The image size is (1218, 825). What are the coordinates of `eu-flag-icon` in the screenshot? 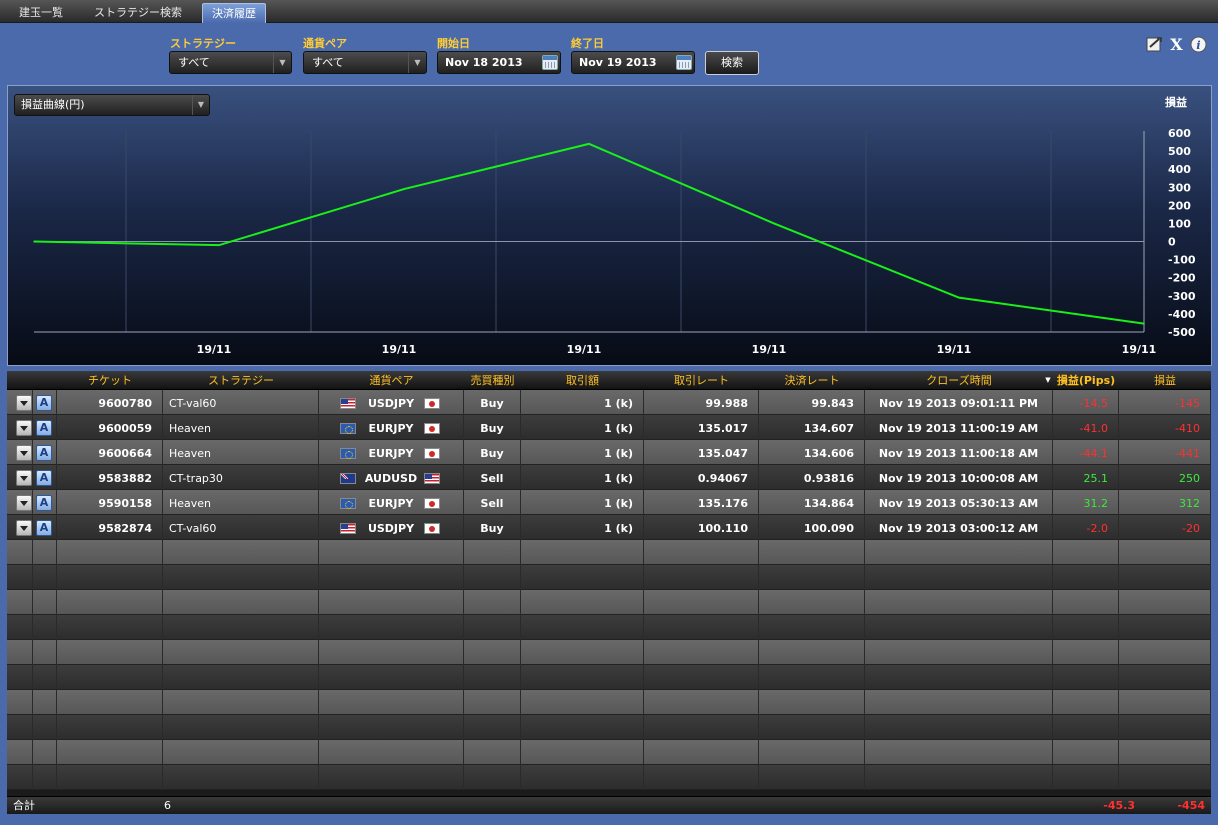 It's located at (348, 503).